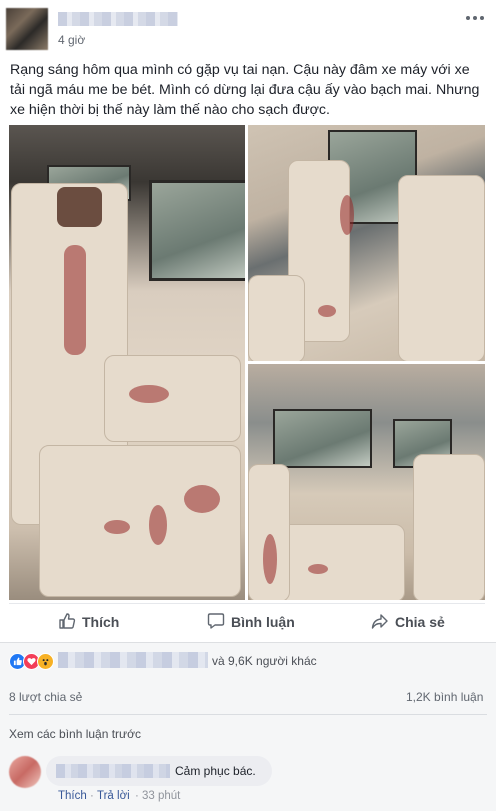 The height and width of the screenshot is (811, 496). Describe the element at coordinates (67, 622) in the screenshot. I see `like-icon` at that location.